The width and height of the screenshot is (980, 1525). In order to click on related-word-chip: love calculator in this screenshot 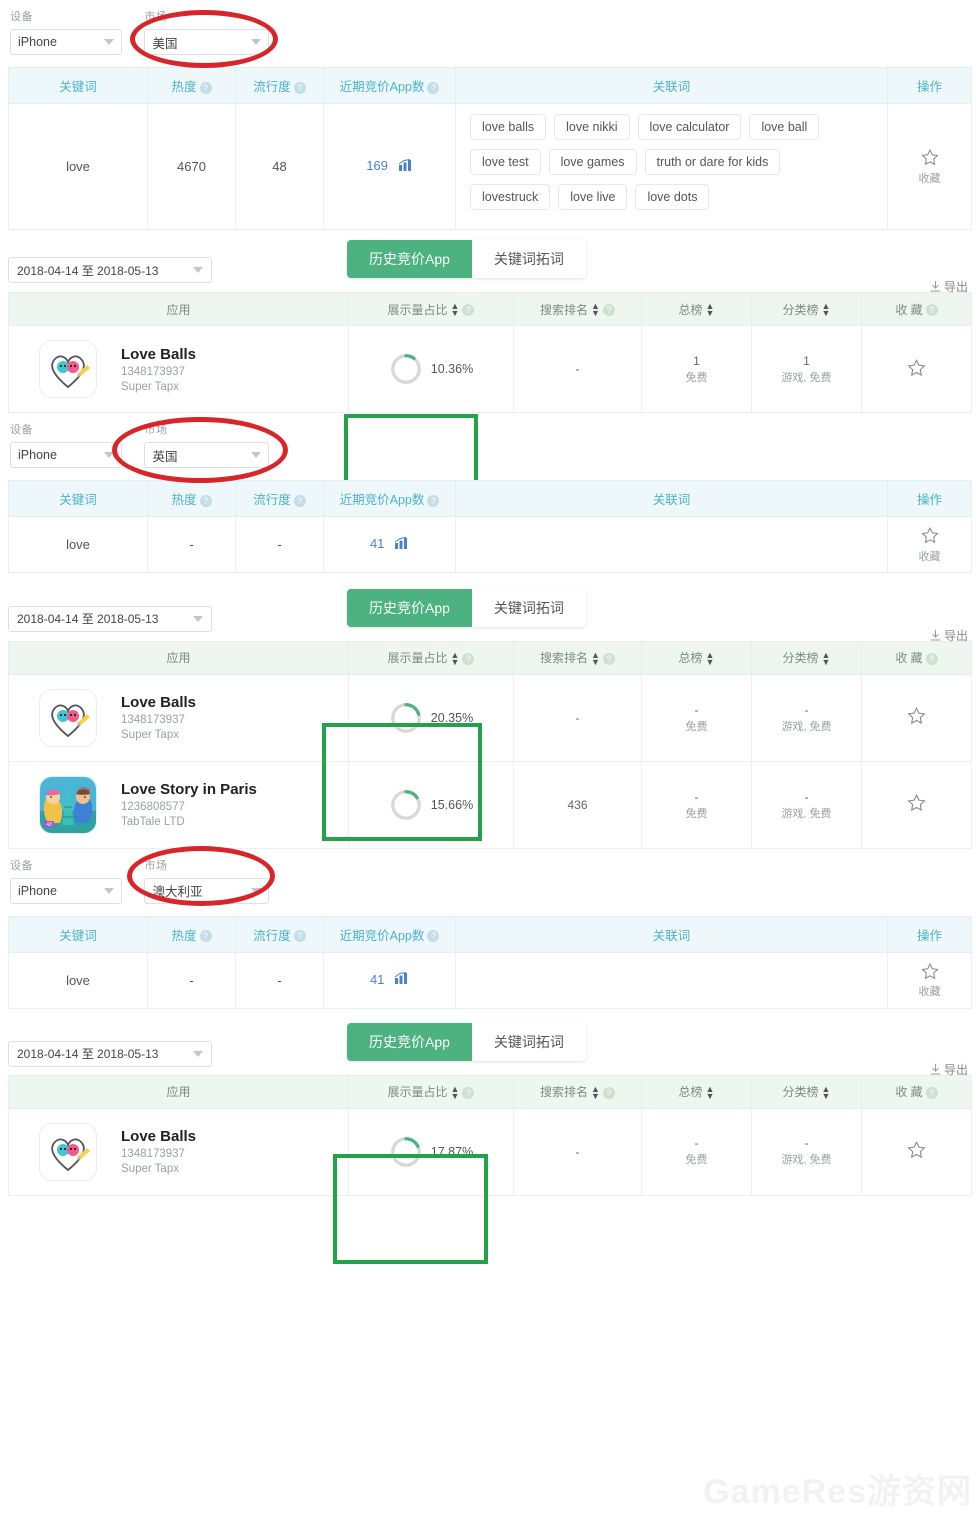, I will do `click(689, 127)`.